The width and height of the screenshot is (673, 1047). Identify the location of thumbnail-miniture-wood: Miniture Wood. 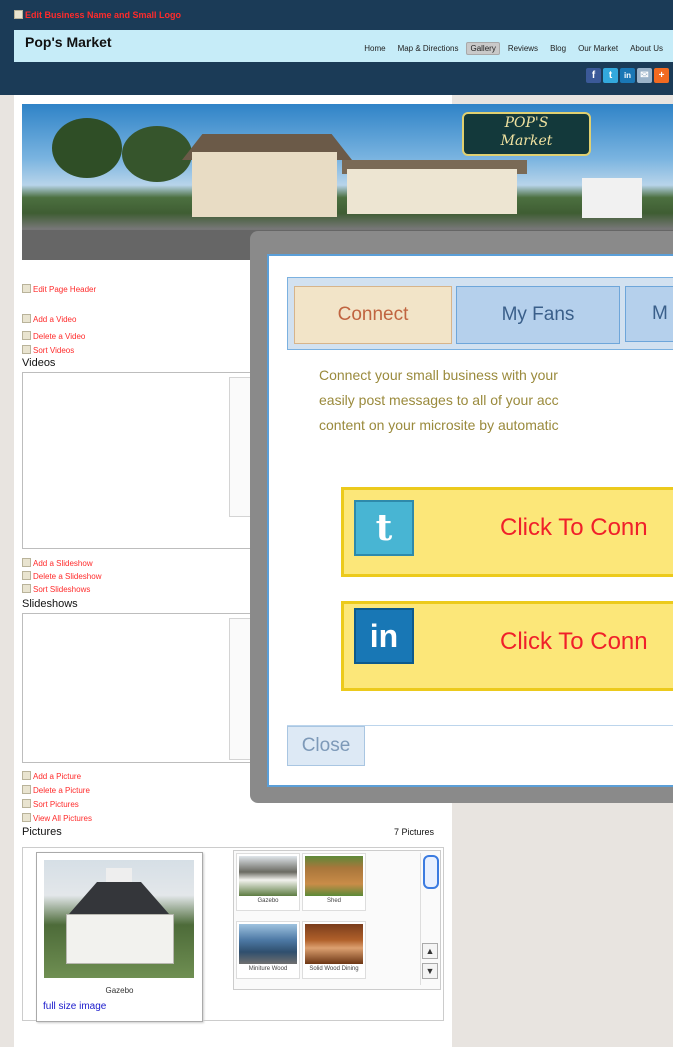
(268, 950).